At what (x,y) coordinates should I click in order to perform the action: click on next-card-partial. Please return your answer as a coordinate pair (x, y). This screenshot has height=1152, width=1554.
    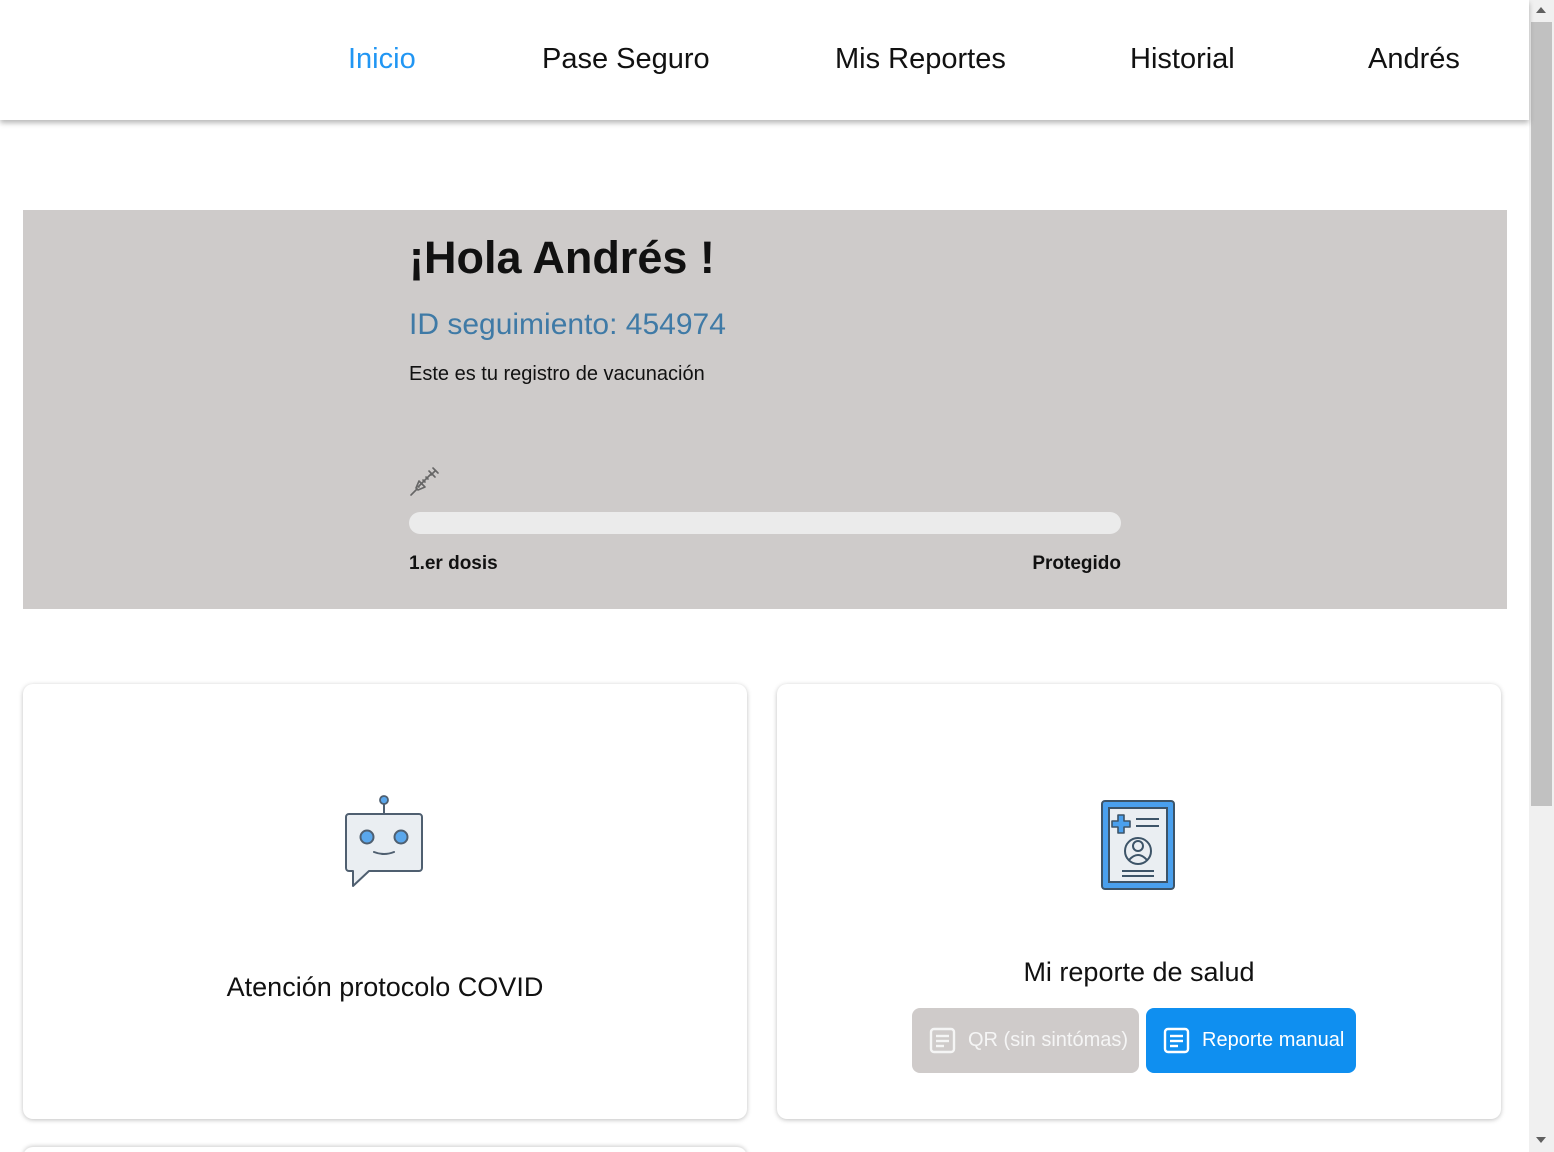
    Looking at the image, I should click on (385, 1149).